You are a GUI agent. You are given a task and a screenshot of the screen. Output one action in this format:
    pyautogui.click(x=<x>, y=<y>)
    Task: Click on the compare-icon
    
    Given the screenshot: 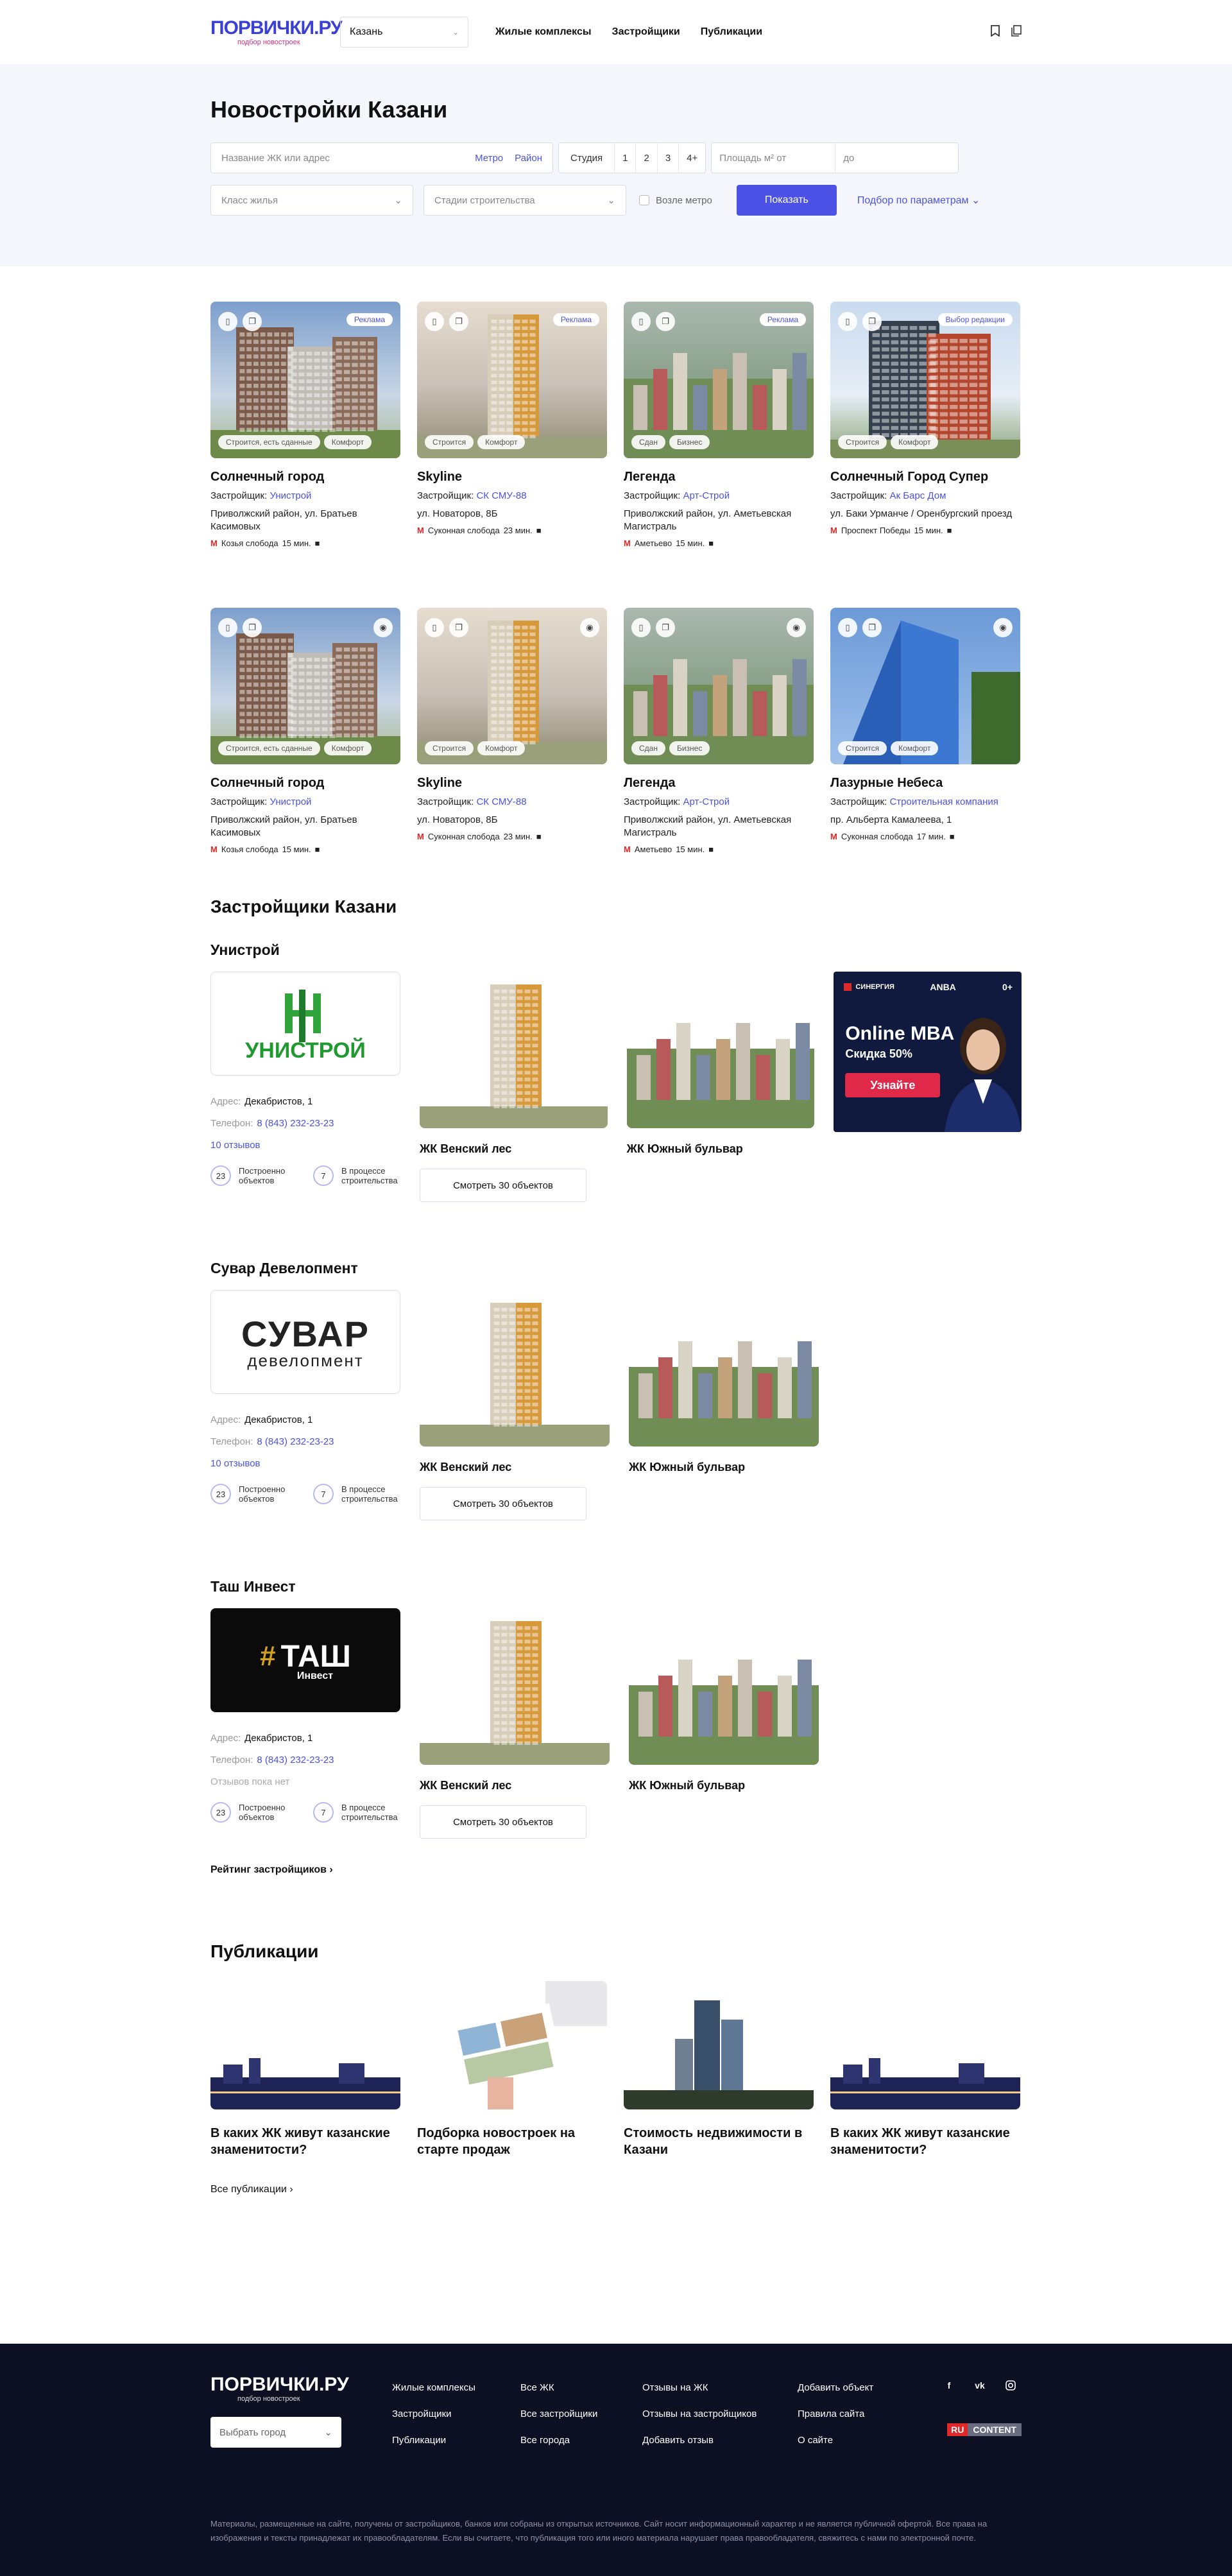 What is the action you would take?
    pyautogui.click(x=1017, y=32)
    